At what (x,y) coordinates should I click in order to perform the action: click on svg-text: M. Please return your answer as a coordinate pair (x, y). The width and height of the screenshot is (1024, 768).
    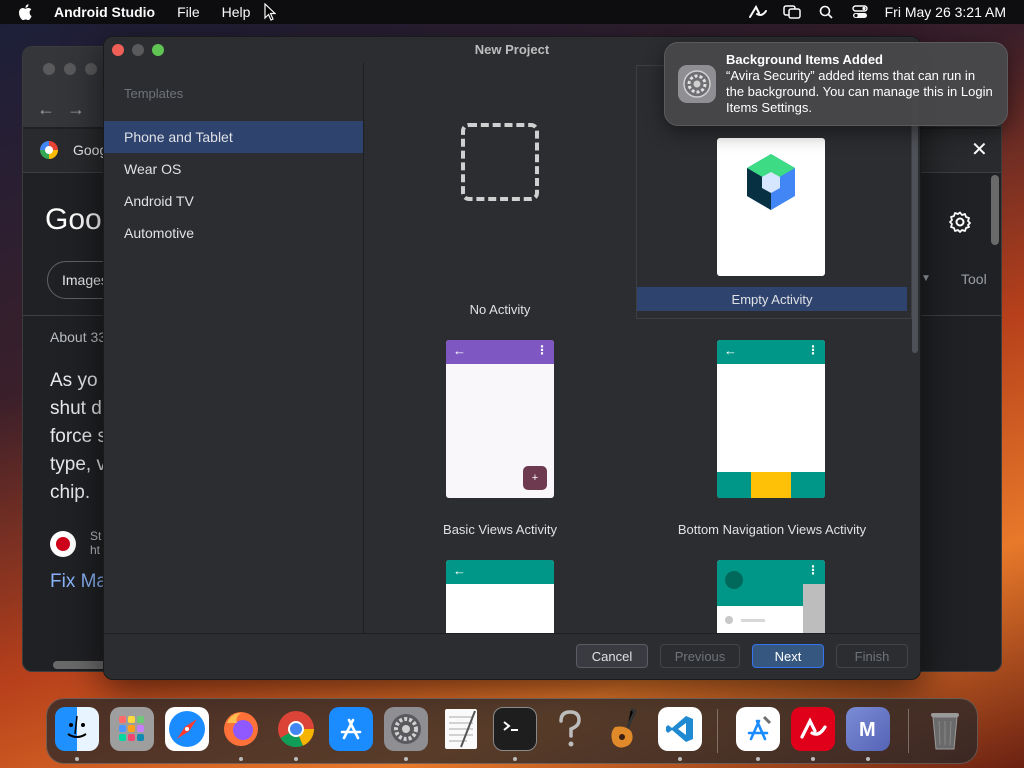
    Looking at the image, I should click on (867, 729).